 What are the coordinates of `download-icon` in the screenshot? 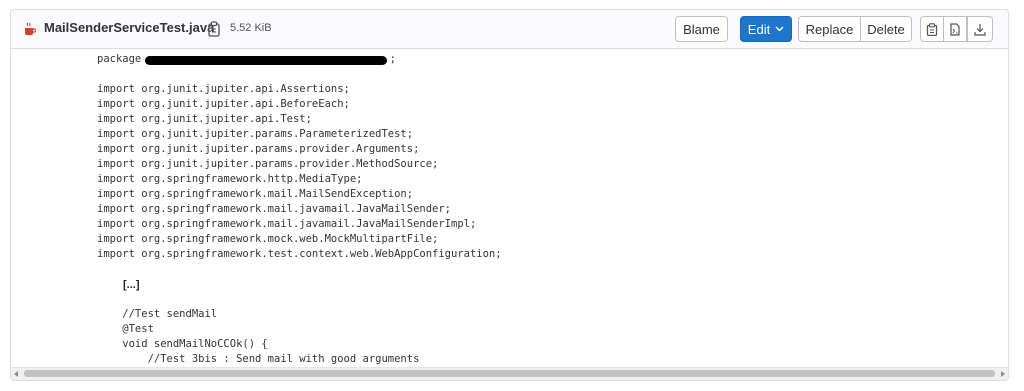 It's located at (980, 29).